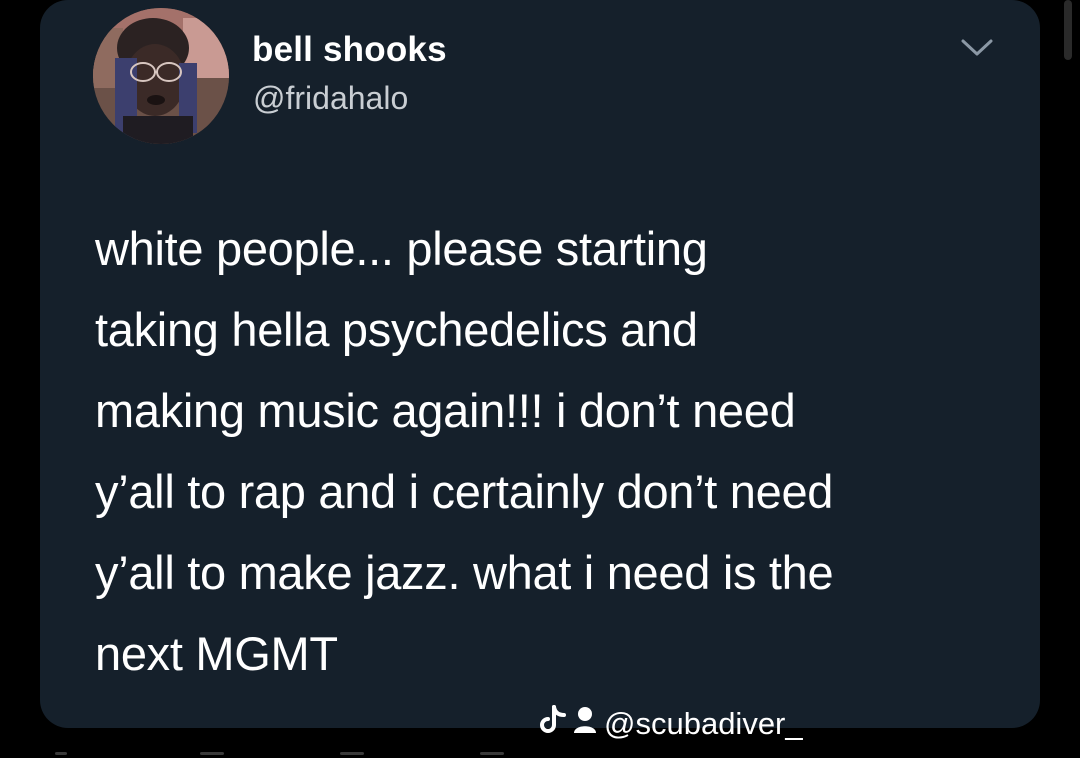 The image size is (1080, 758). Describe the element at coordinates (330, 98) in the screenshot. I see `user-handle: @fridahalo` at that location.